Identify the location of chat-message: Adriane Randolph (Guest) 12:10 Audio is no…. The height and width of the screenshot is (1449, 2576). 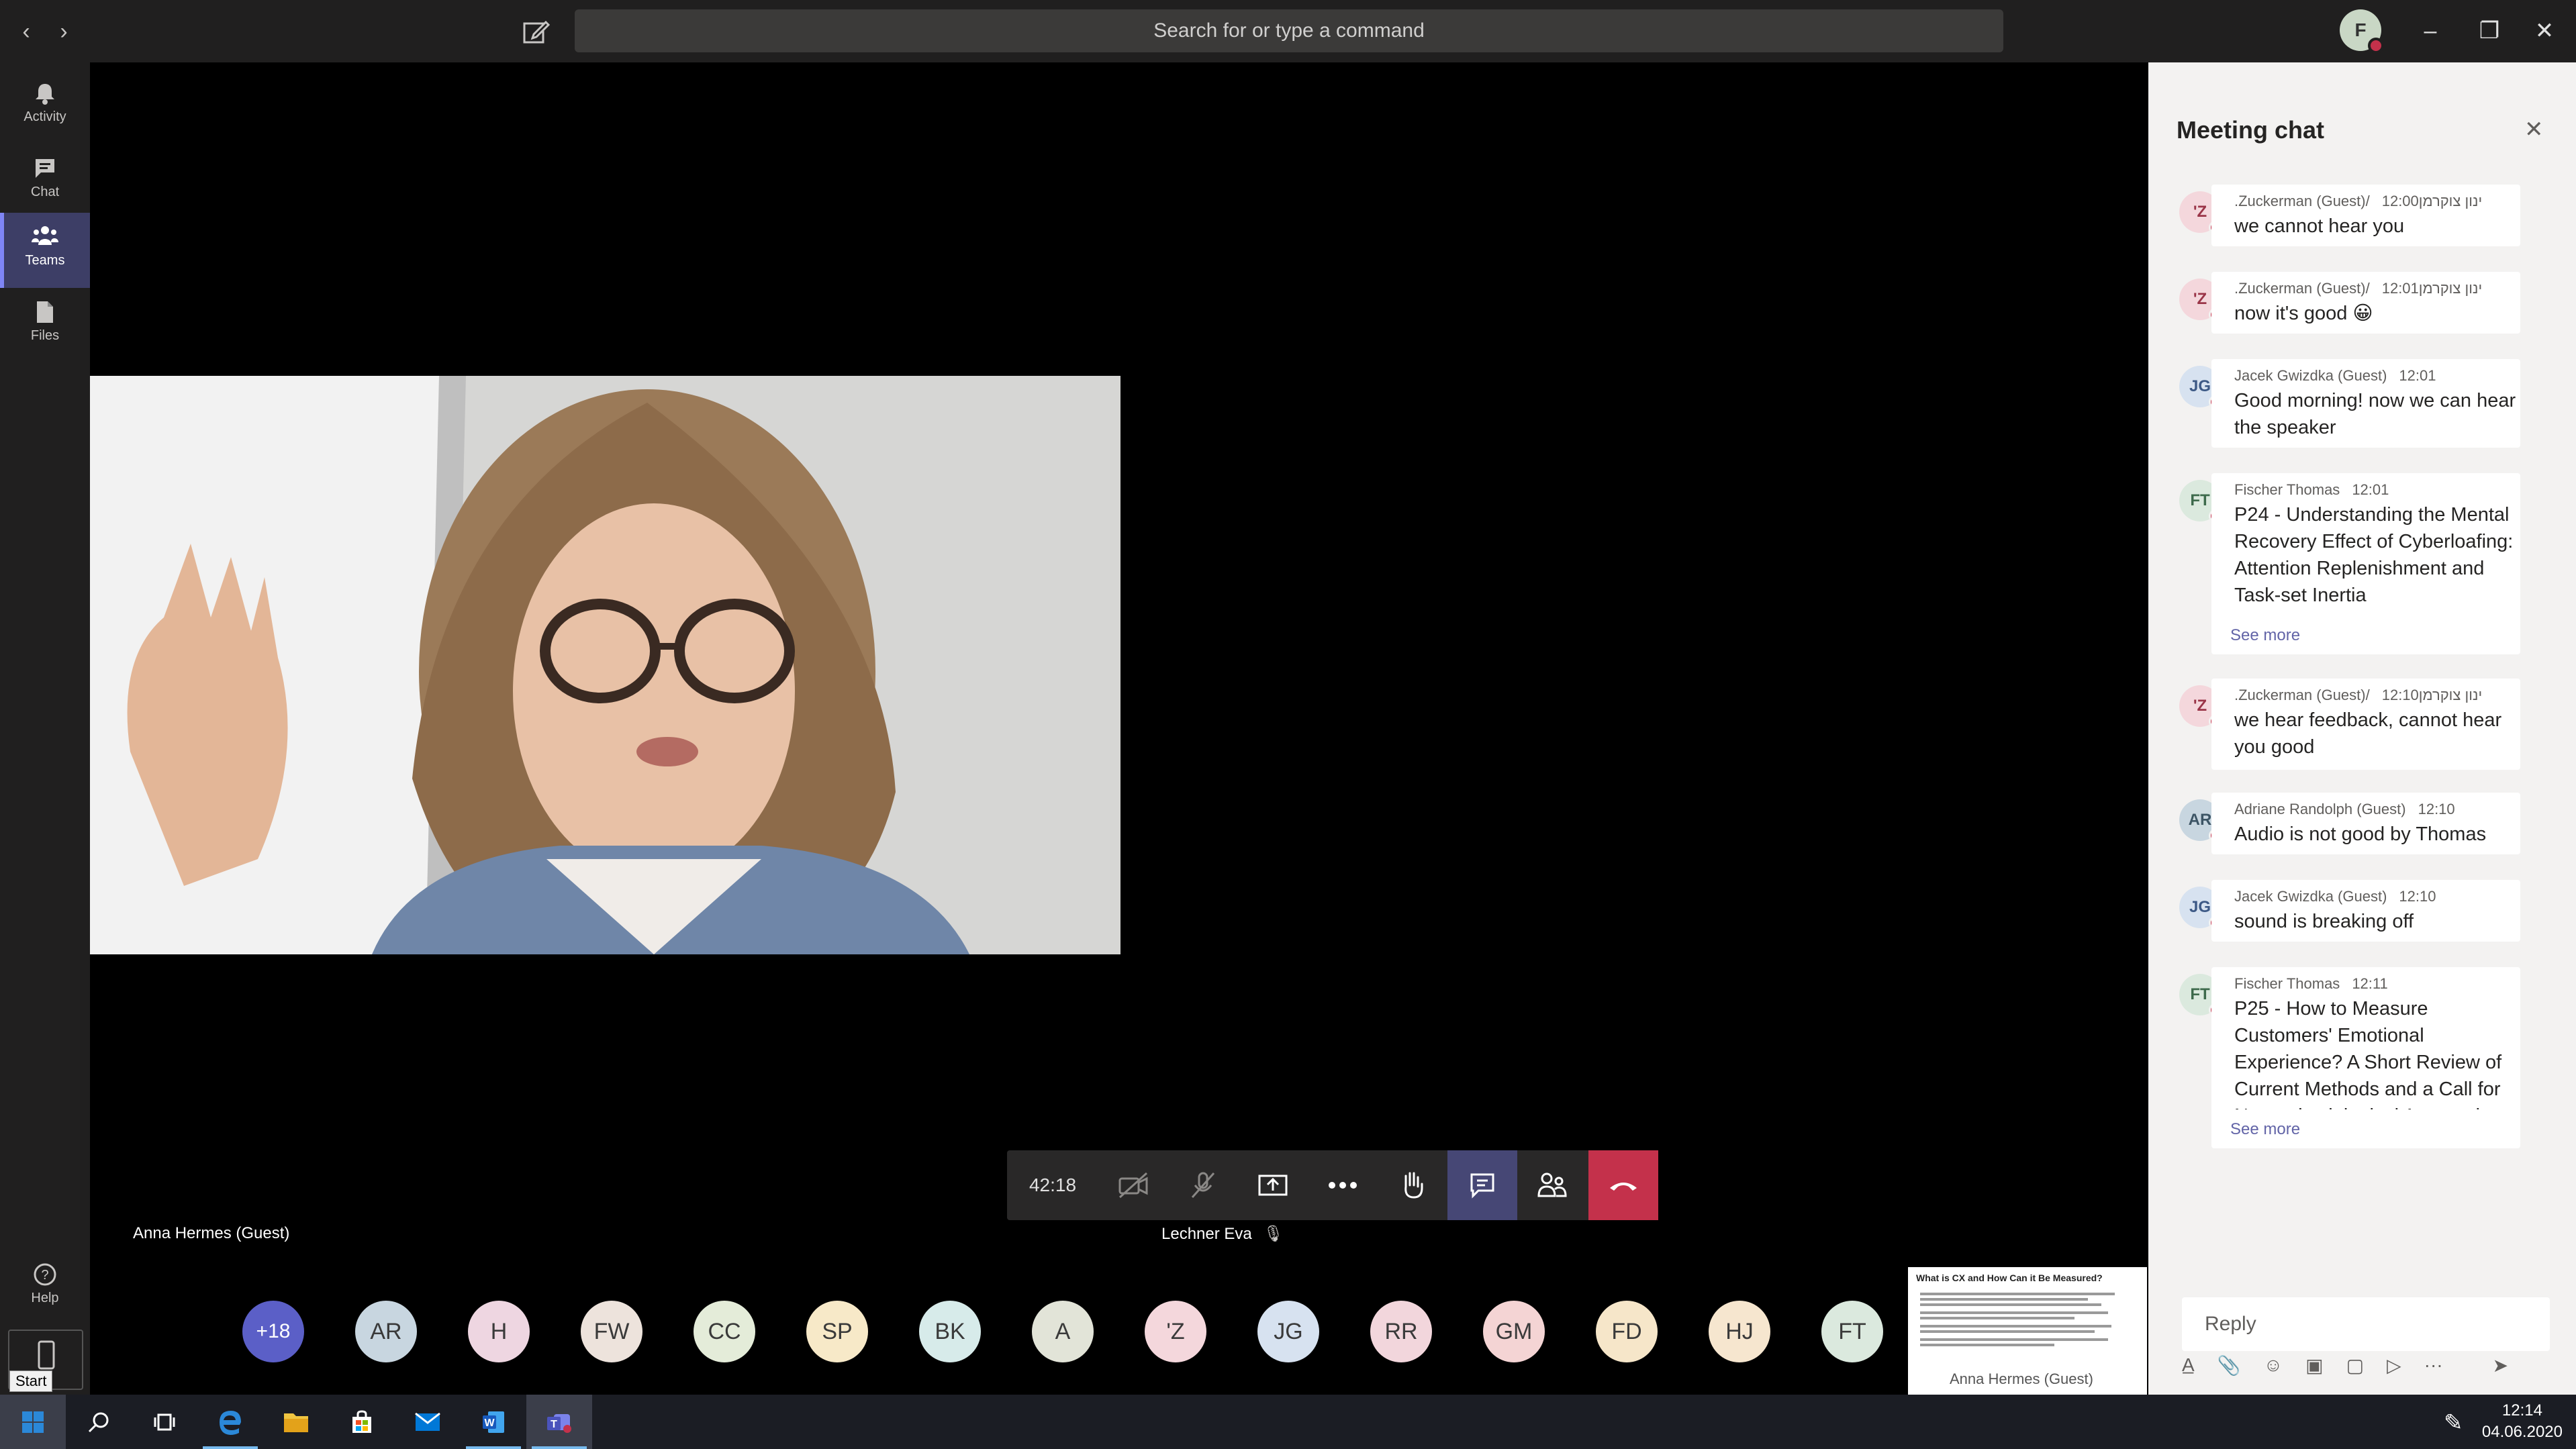
(2365, 823).